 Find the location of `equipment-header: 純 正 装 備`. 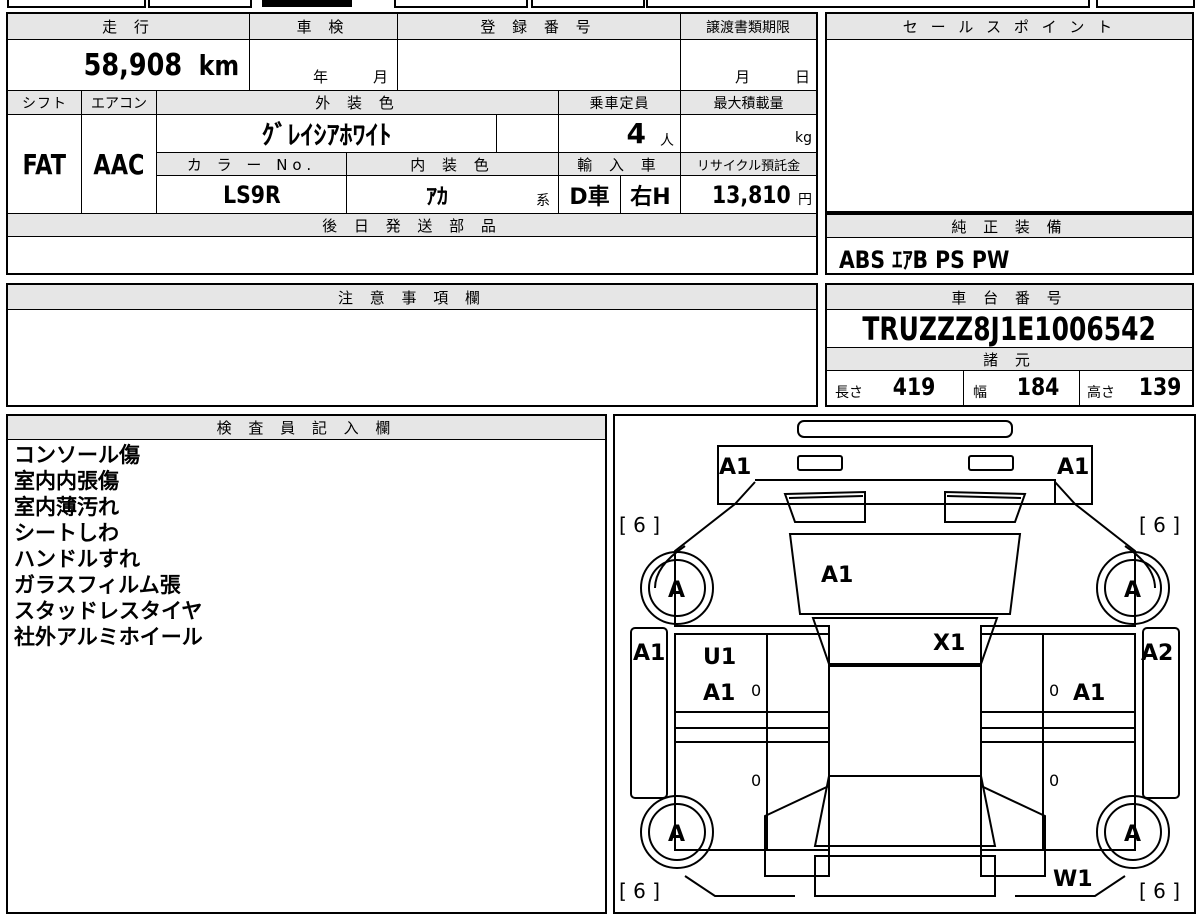

equipment-header: 純 正 装 備 is located at coordinates (1009, 226).